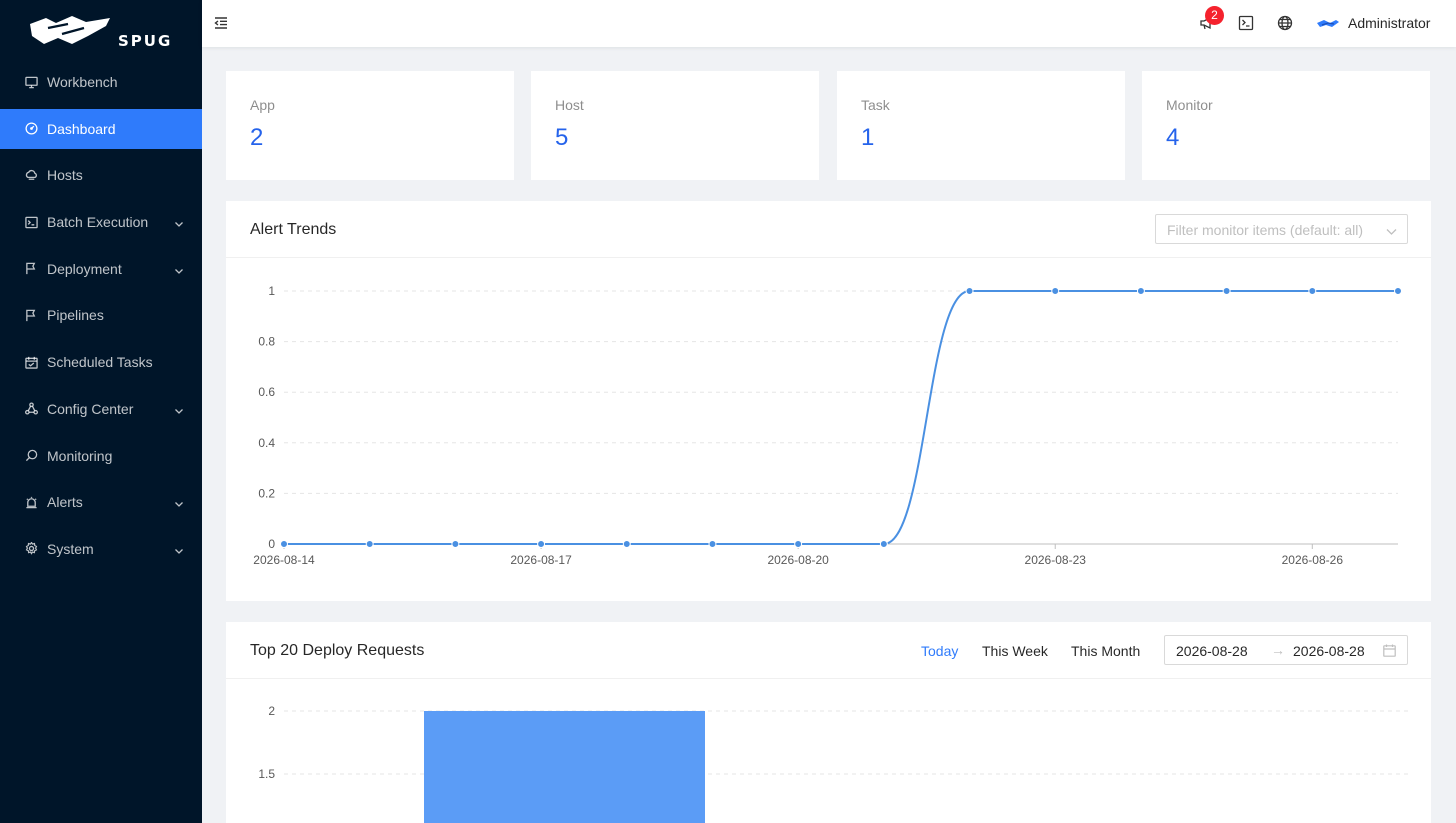 The width and height of the screenshot is (1456, 823). What do you see at coordinates (829, 23) in the screenshot?
I see `top-header: 2 Administrator` at bounding box center [829, 23].